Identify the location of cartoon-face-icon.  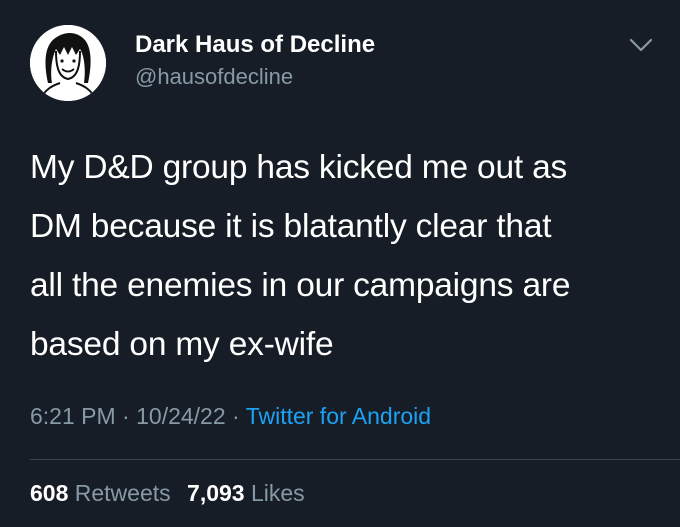
(68, 63).